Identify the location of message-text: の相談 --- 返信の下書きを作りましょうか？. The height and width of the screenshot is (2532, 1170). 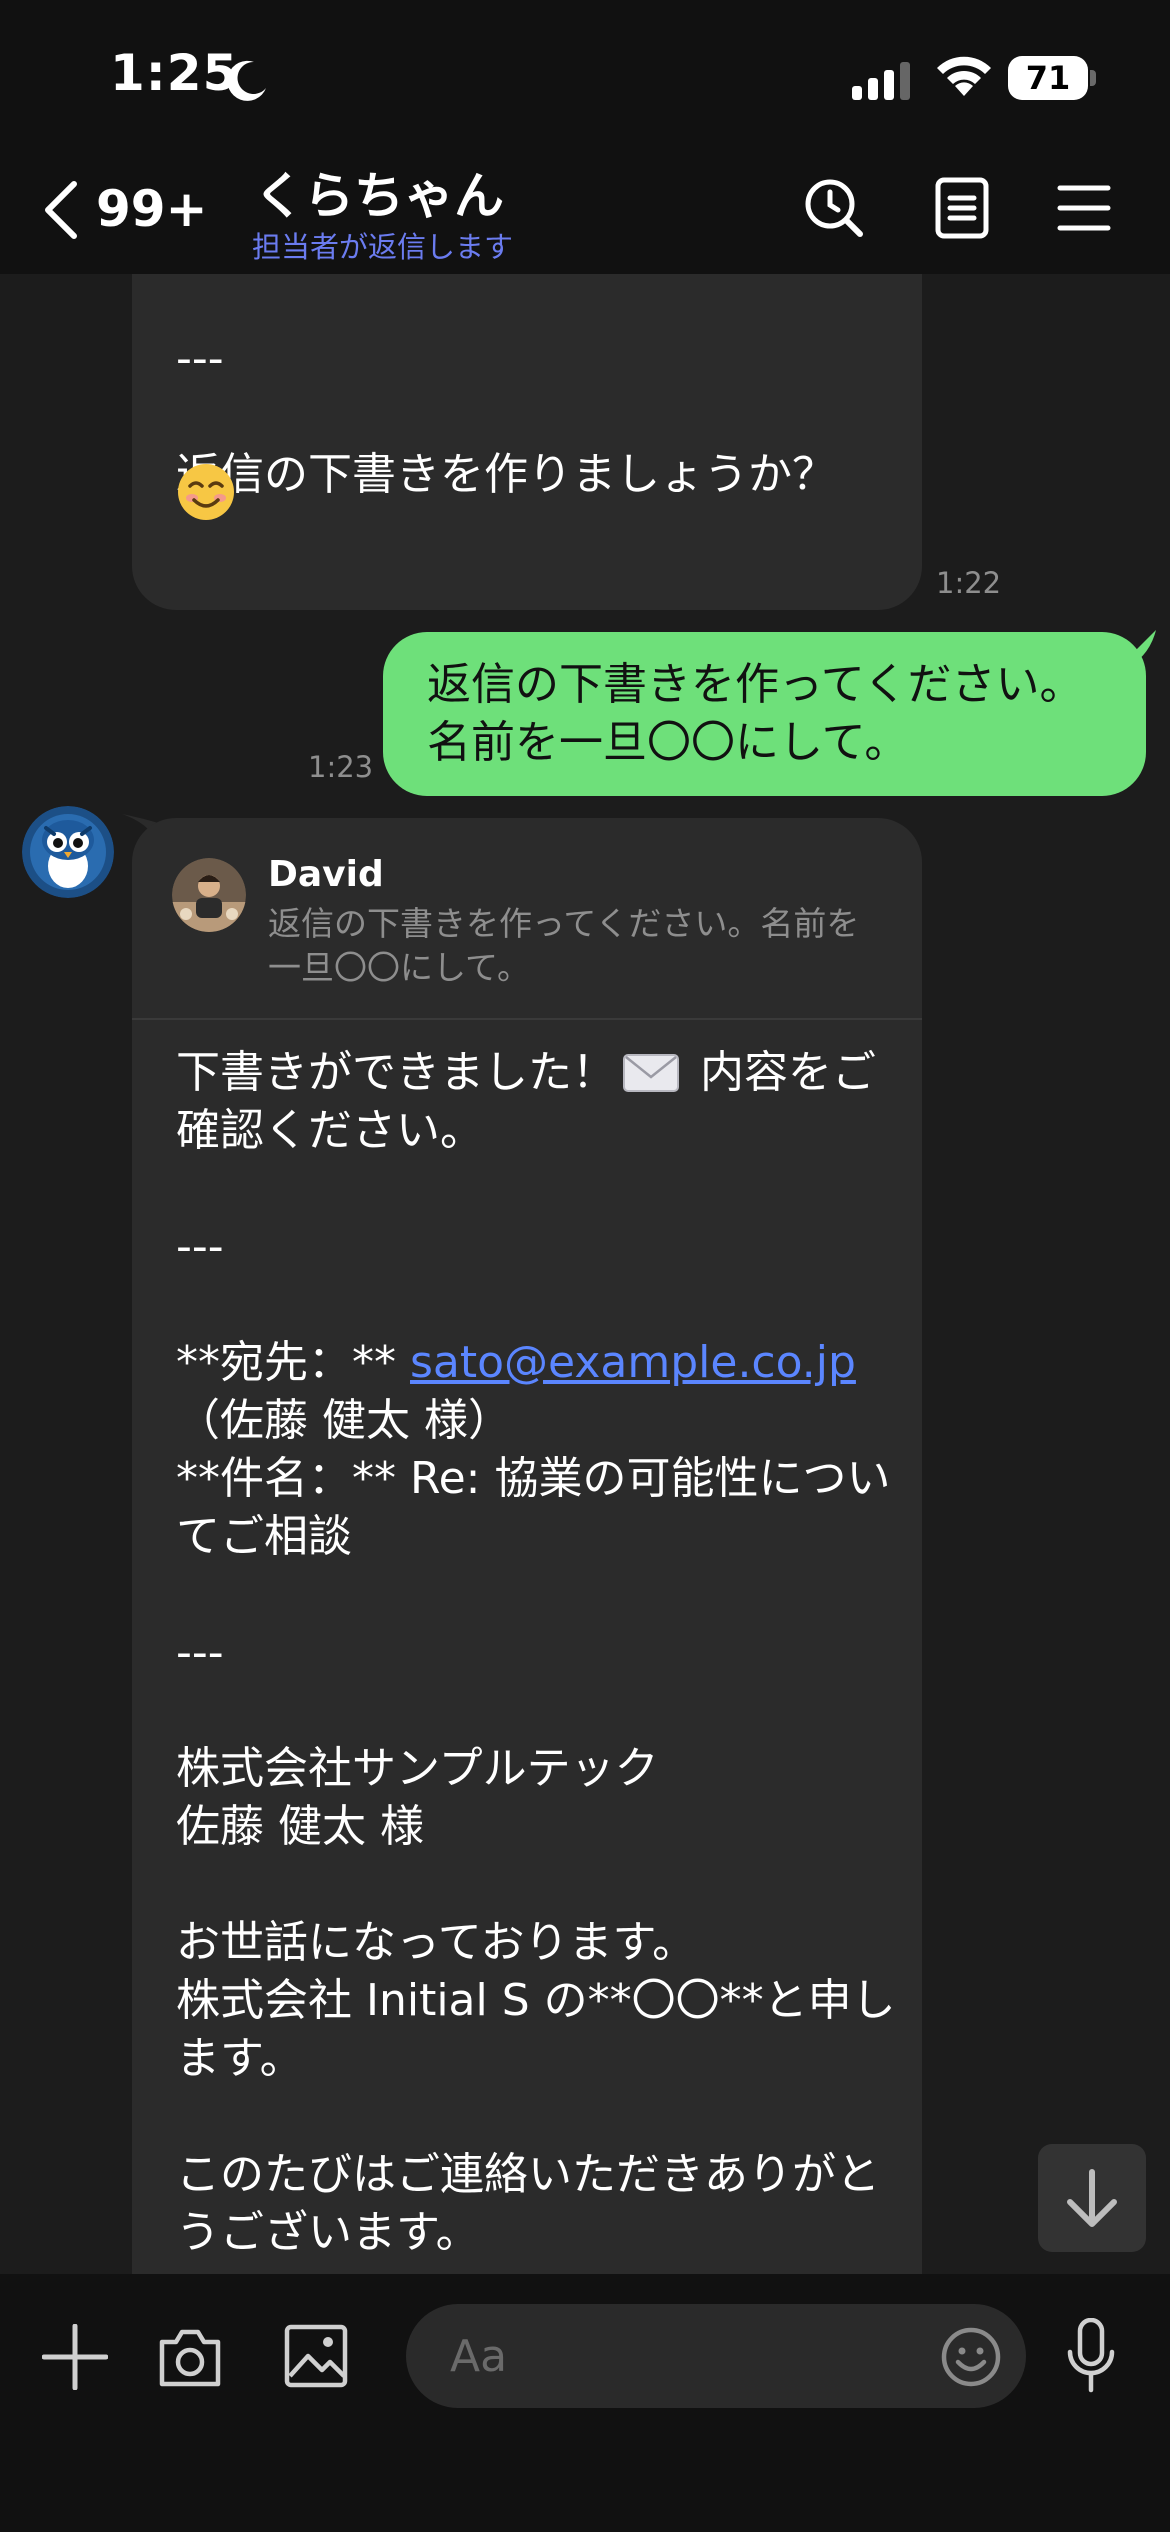
(506, 416).